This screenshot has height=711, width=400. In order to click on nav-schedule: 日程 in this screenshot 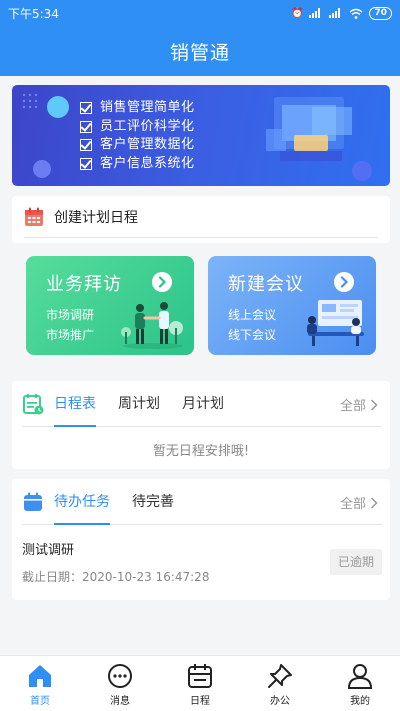, I will do `click(200, 683)`.